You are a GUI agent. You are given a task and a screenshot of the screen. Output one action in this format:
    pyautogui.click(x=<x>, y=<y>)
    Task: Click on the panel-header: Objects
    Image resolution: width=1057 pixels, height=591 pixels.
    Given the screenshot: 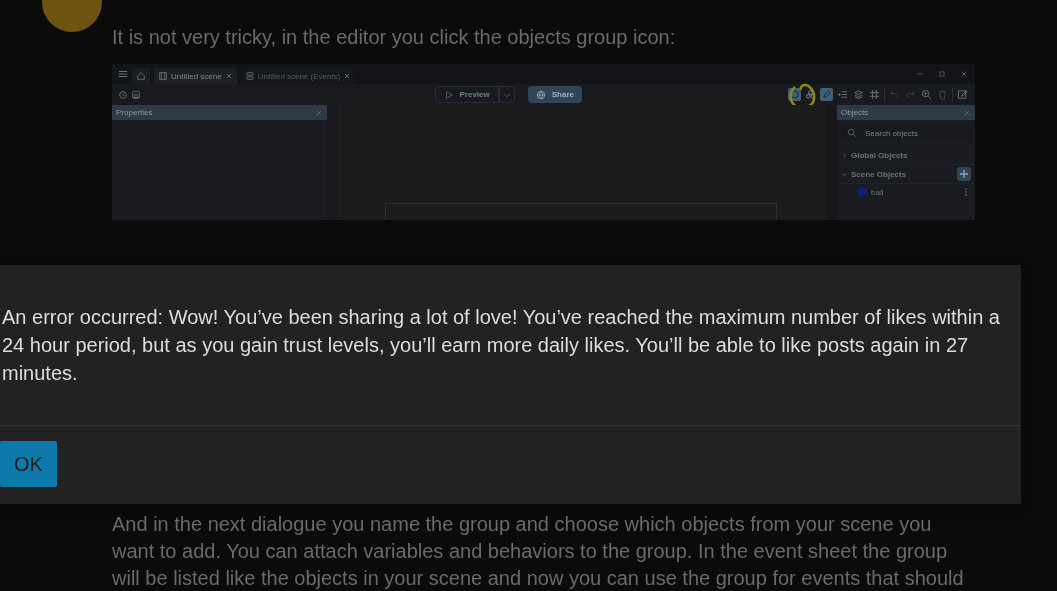 What is the action you would take?
    pyautogui.click(x=906, y=112)
    